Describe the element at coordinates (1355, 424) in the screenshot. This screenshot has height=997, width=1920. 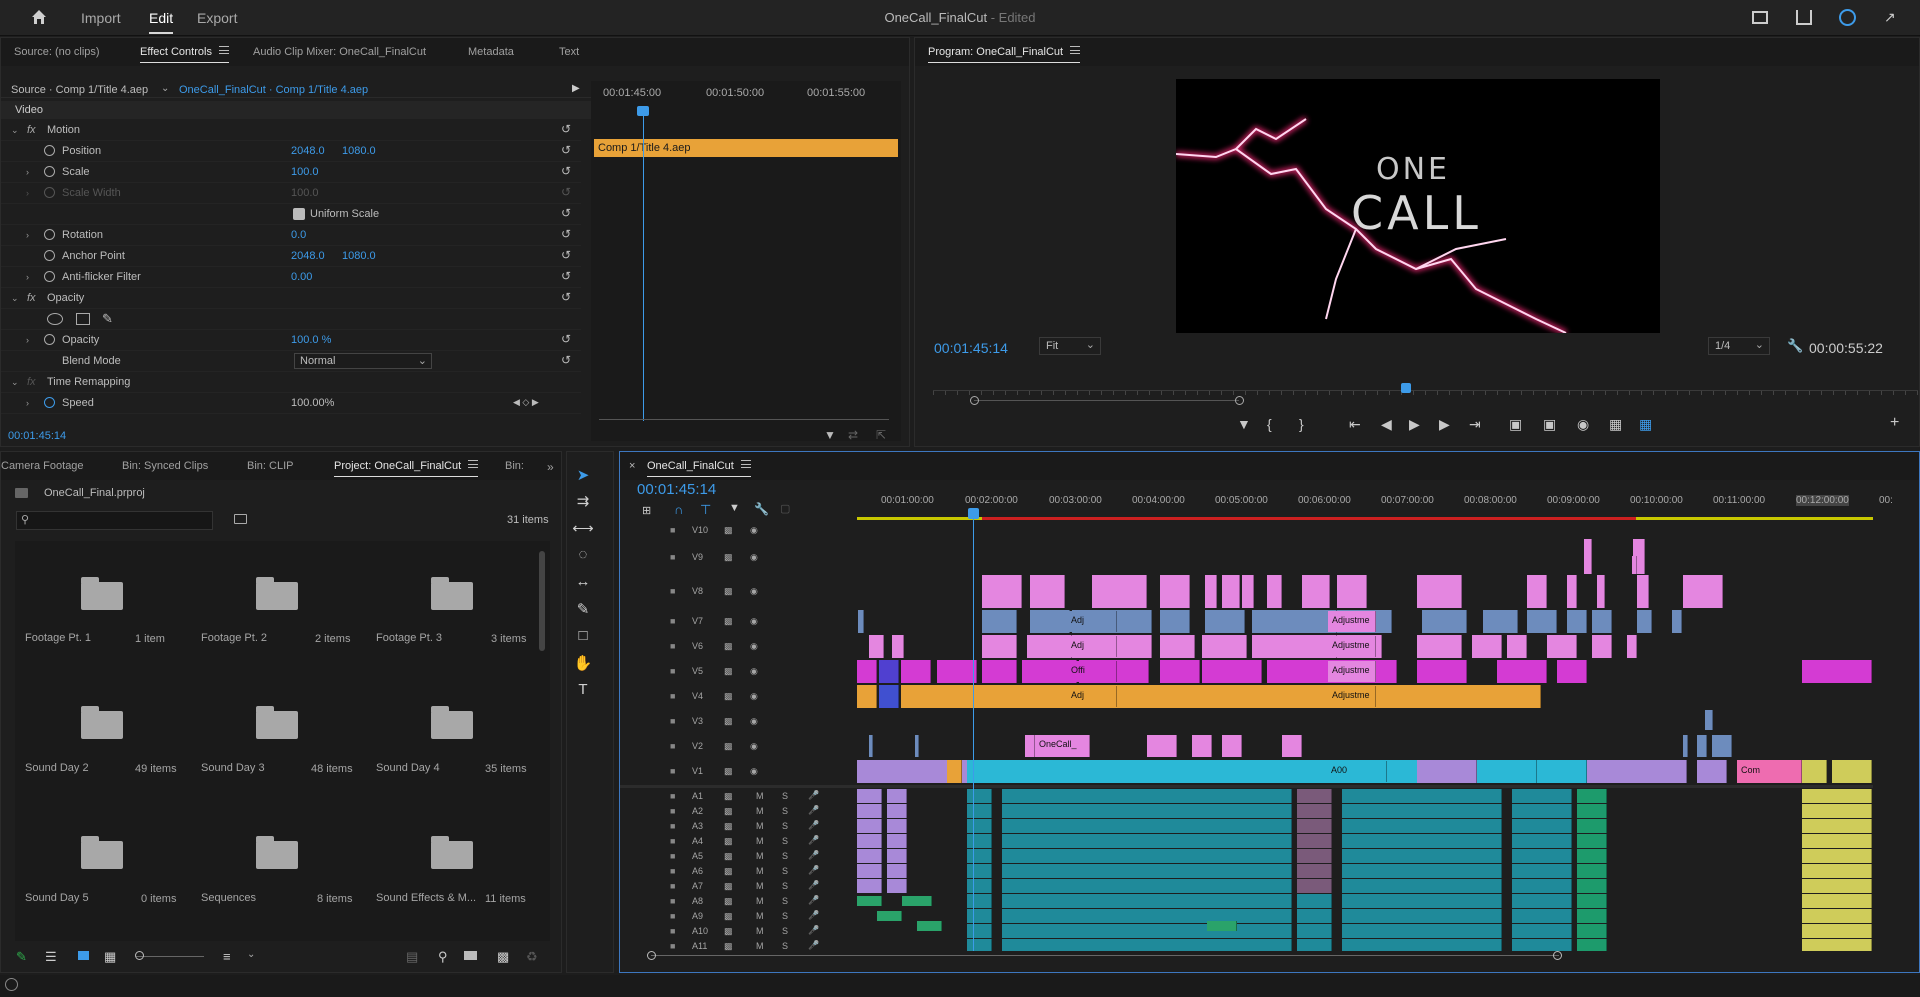
I see `go-to-in-icon: ⇤` at that location.